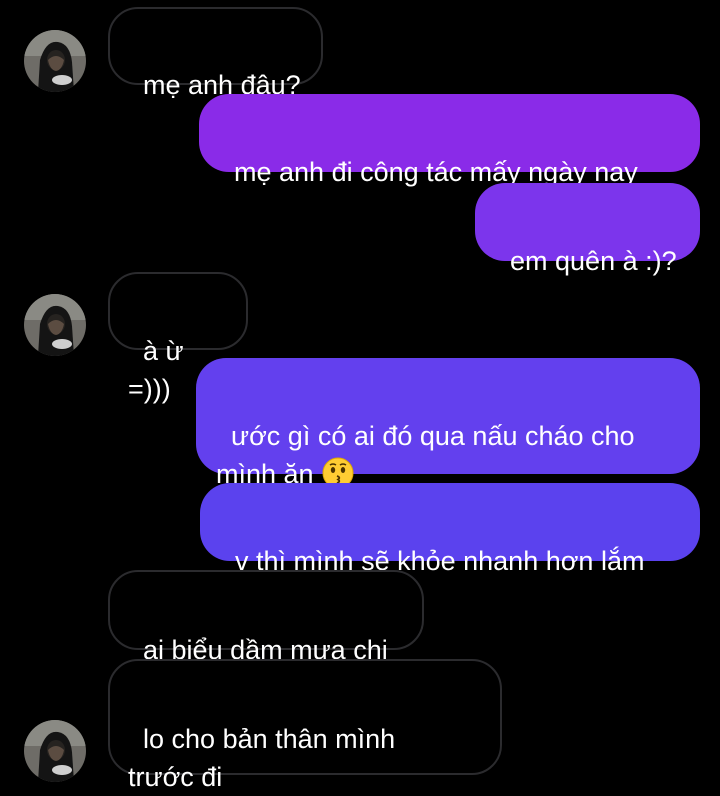  Describe the element at coordinates (425, 455) in the screenshot. I see `message-text: ước gì có ai đó qua nấu cháo cho mình ăn` at that location.